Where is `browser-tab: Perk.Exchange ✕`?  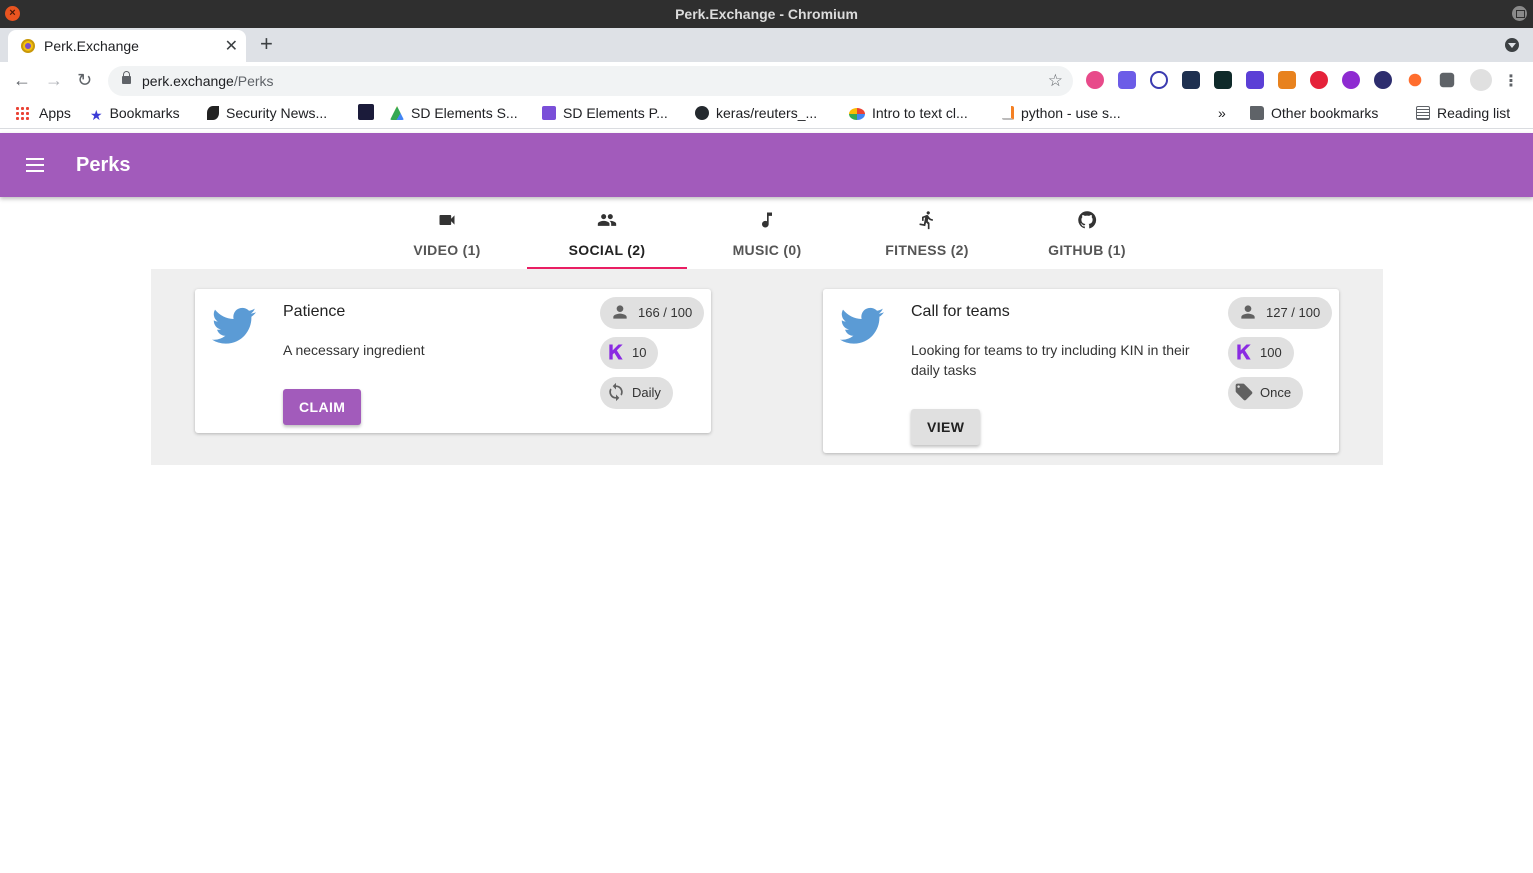 browser-tab: Perk.Exchange ✕ is located at coordinates (127, 46).